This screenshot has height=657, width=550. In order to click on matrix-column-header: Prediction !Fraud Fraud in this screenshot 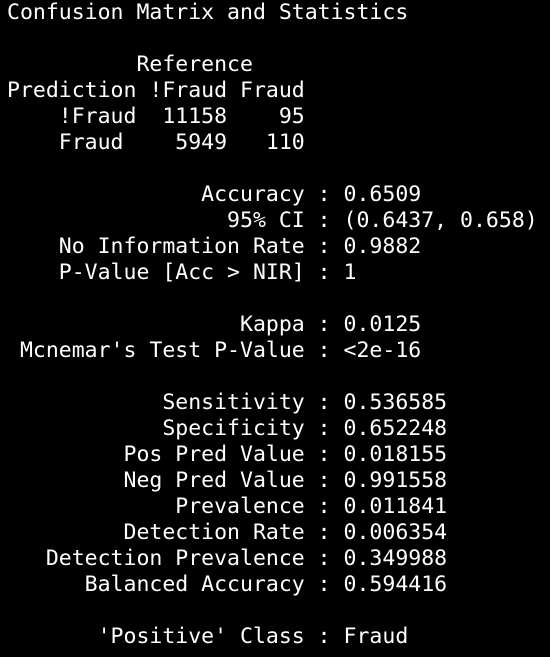, I will do `click(156, 90)`.